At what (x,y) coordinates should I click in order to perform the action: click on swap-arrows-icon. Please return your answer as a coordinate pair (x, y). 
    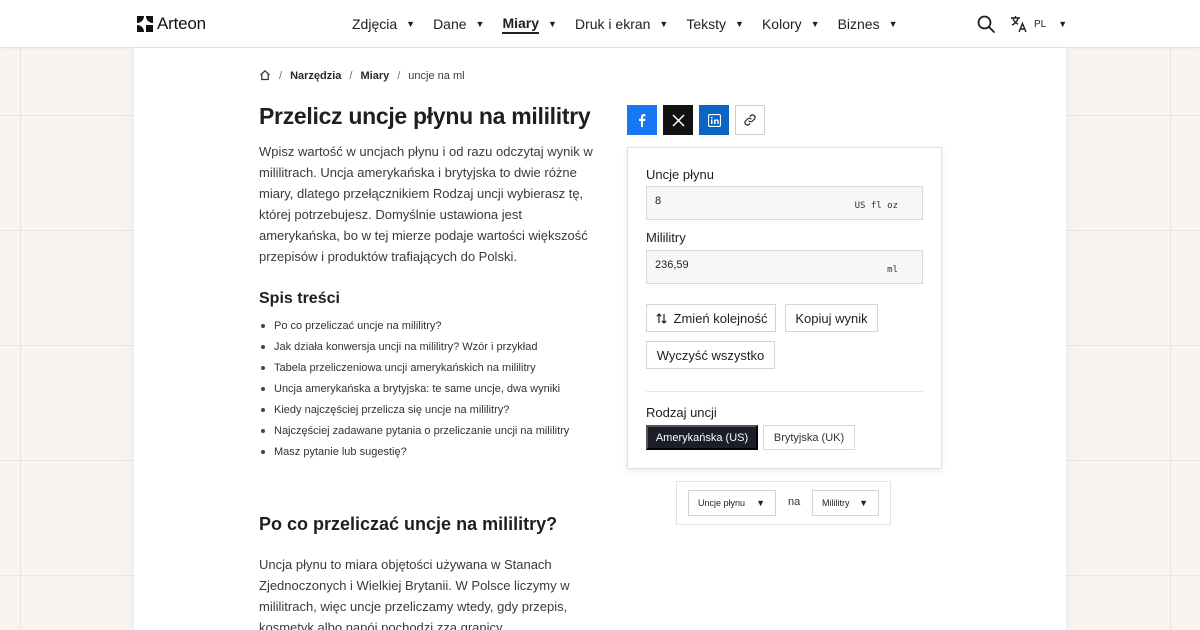
    Looking at the image, I should click on (661, 318).